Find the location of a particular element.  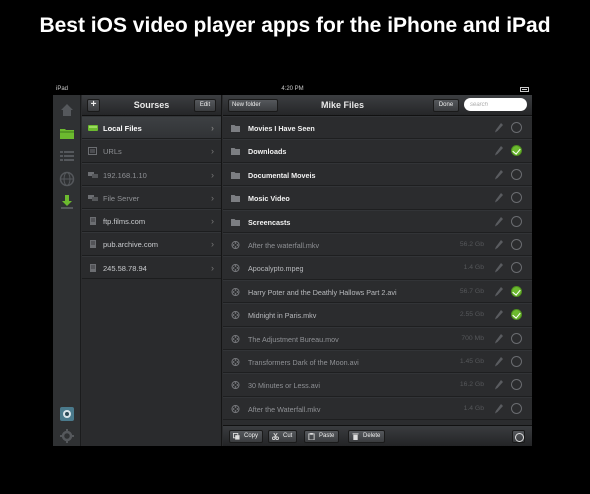

file-size: 16.2 Gb is located at coordinates (471, 385).